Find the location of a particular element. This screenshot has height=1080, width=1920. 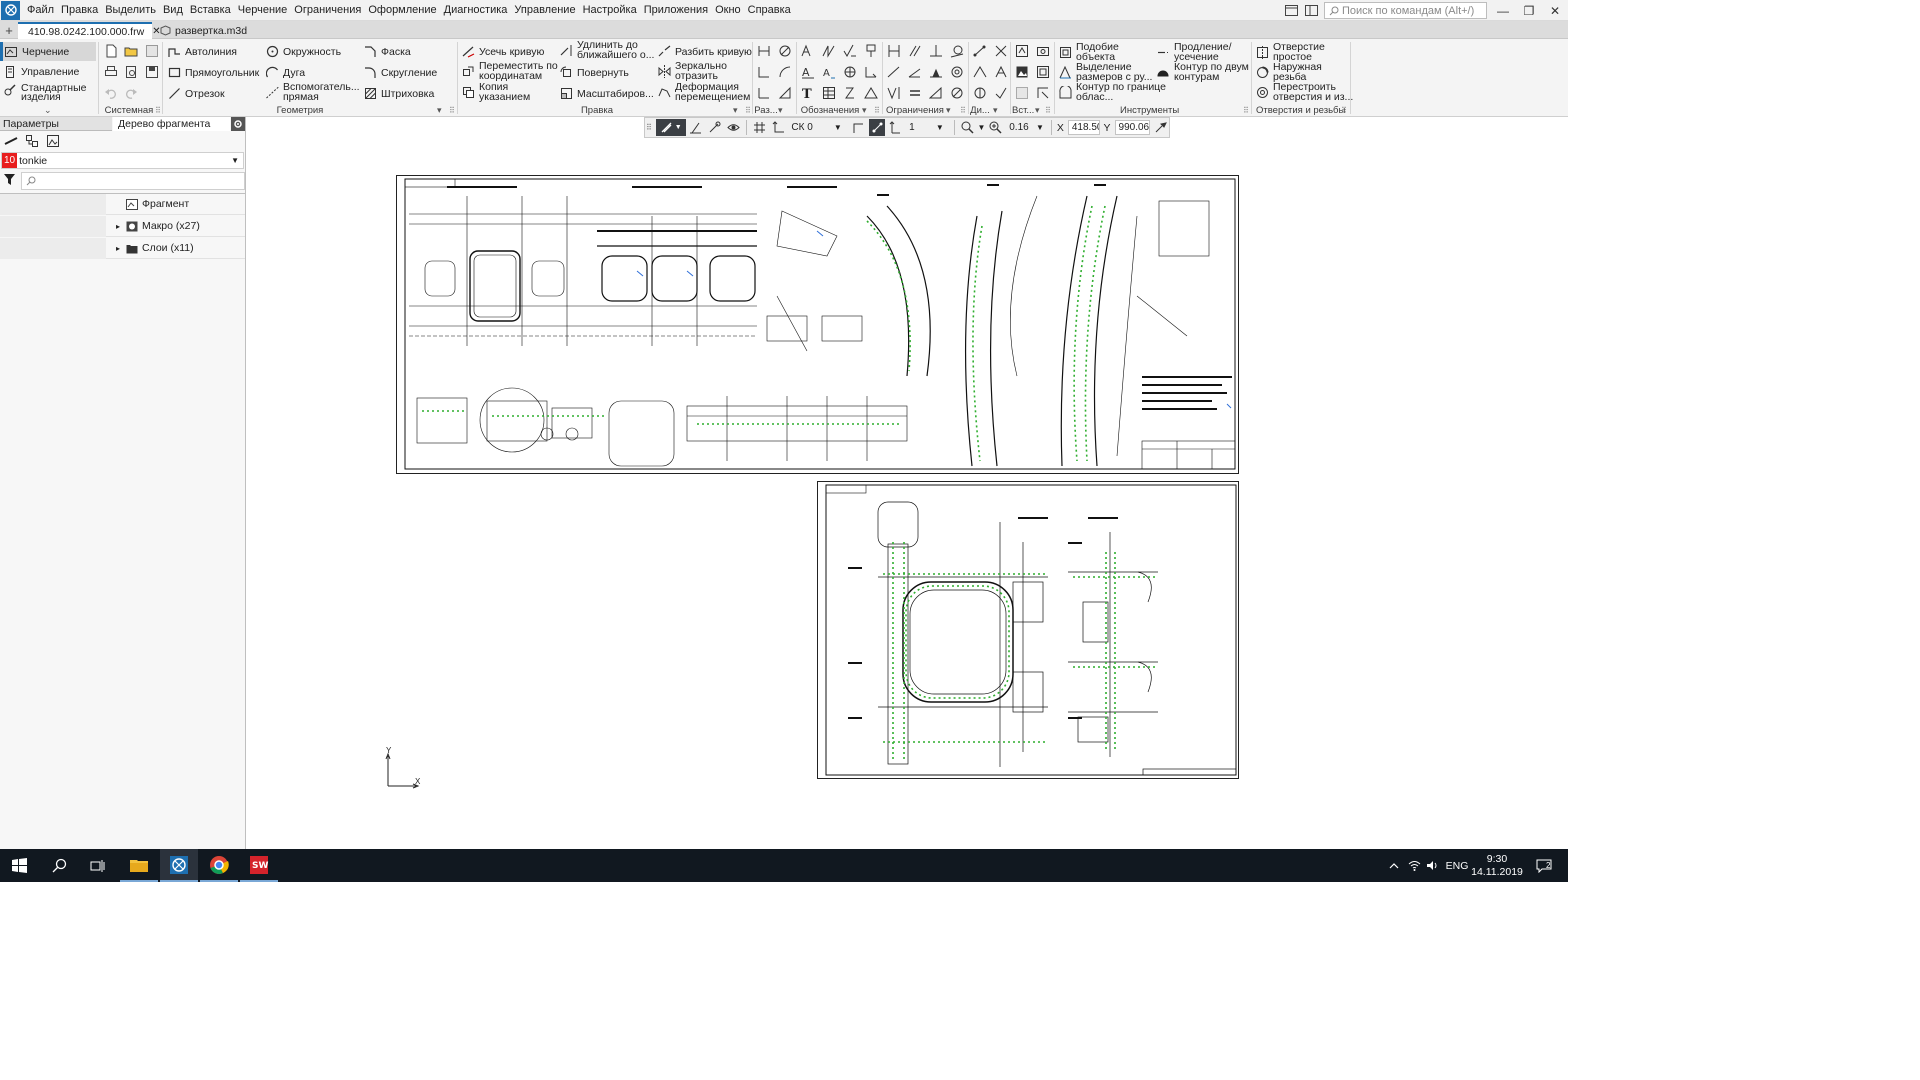

open-folder-icon is located at coordinates (130, 50).